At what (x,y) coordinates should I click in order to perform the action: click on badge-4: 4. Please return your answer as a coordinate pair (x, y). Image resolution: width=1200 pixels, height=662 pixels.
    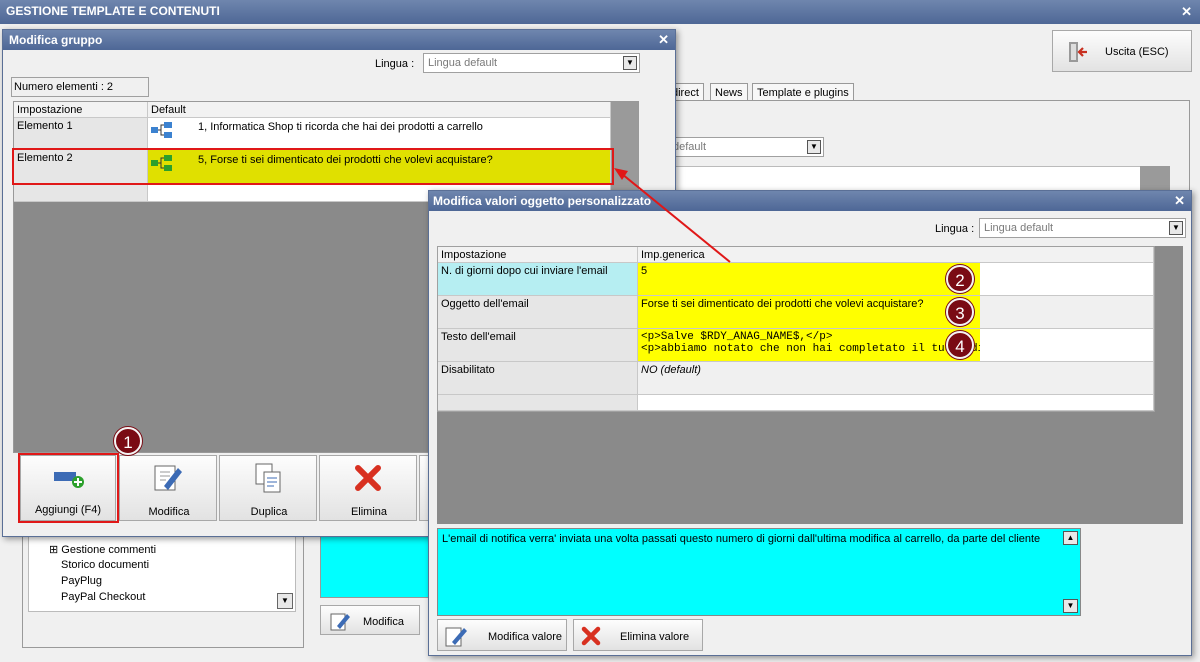
    Looking at the image, I should click on (960, 345).